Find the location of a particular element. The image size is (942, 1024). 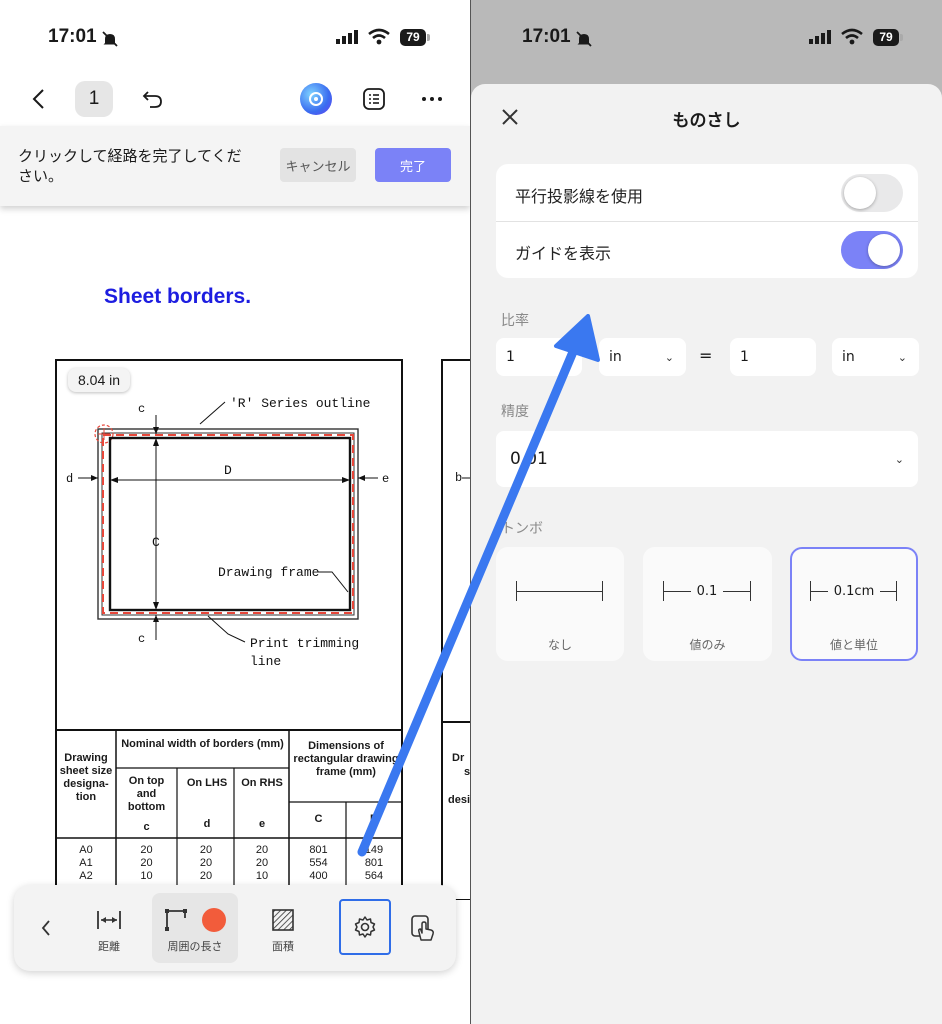

dim-line-left is located at coordinates (819, 591).